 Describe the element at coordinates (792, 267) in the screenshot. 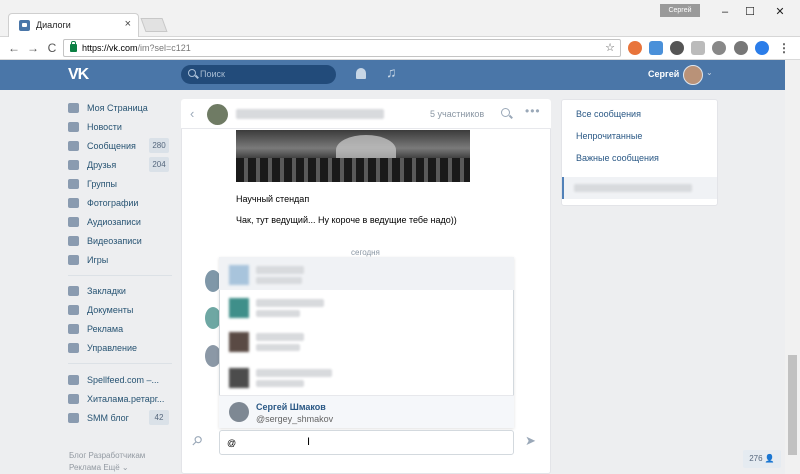

I see `page-scrollbar` at that location.